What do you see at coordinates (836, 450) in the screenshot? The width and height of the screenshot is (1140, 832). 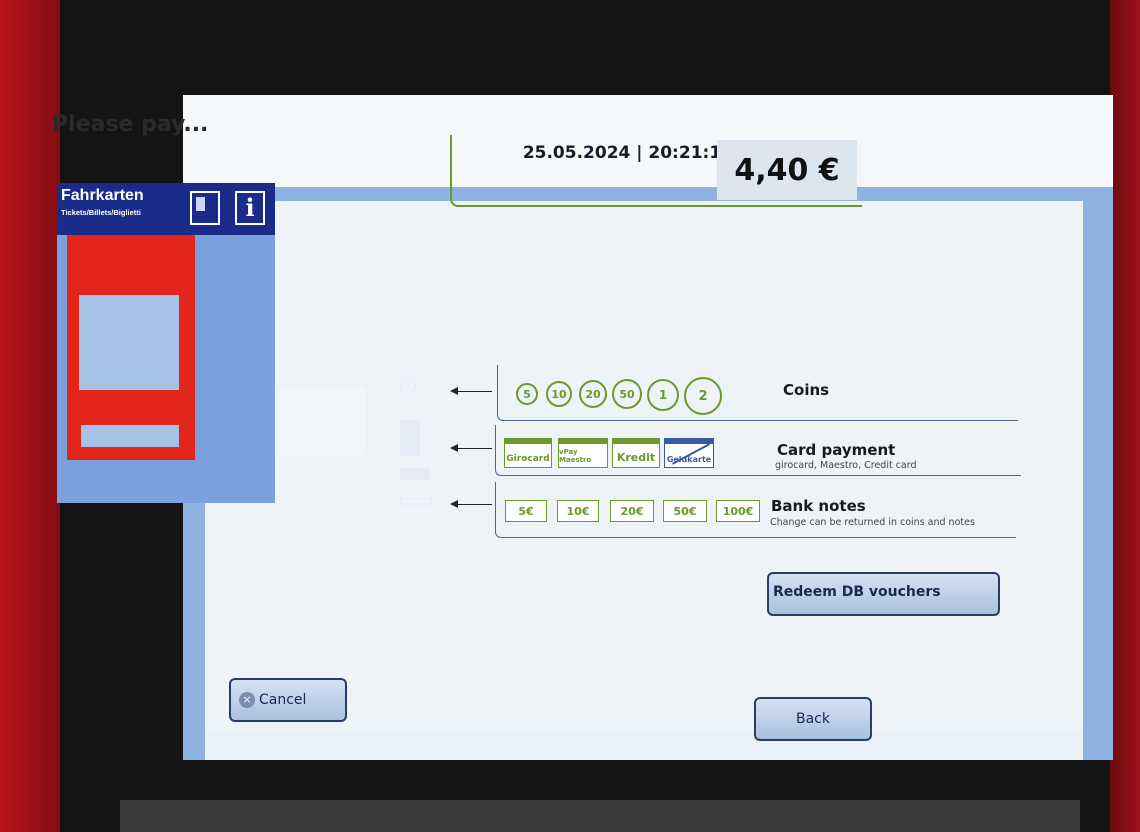 I see `card-payment-label: Card payment` at bounding box center [836, 450].